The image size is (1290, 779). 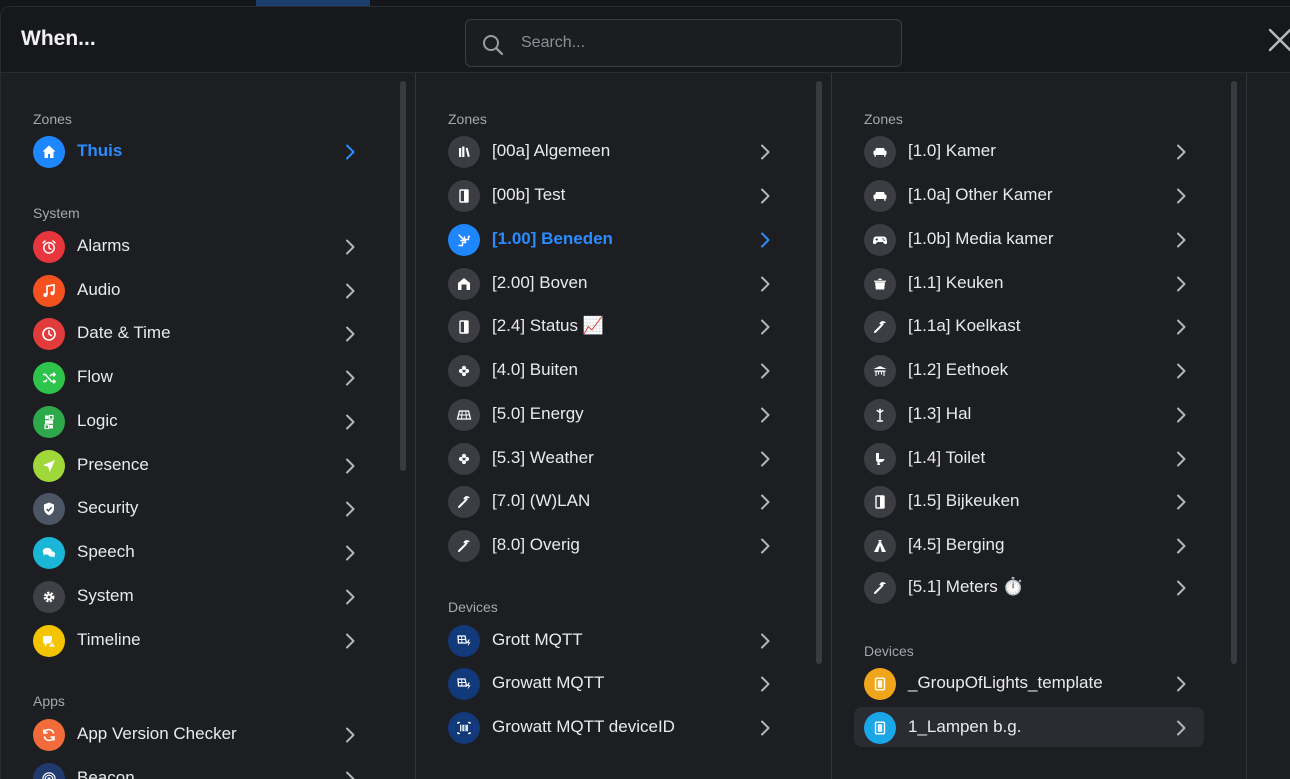 I want to click on list-item-flow: Flow, so click(x=198, y=377).